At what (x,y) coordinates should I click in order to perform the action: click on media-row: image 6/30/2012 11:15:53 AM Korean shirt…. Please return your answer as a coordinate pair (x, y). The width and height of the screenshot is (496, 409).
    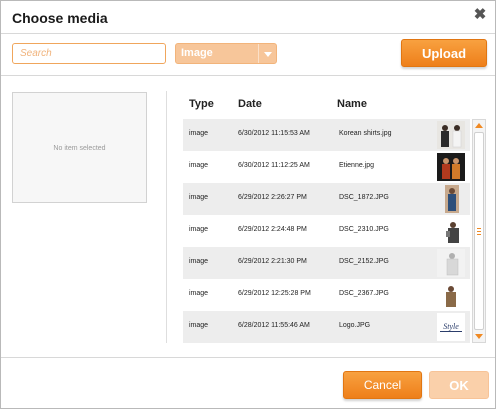
    Looking at the image, I should click on (326, 135).